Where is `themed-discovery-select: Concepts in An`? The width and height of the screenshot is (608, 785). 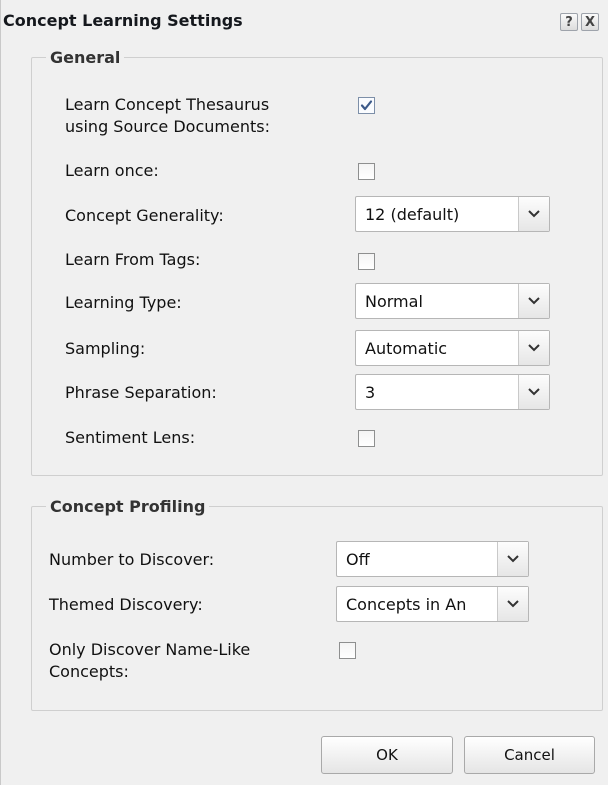 themed-discovery-select: Concepts in An is located at coordinates (432, 604).